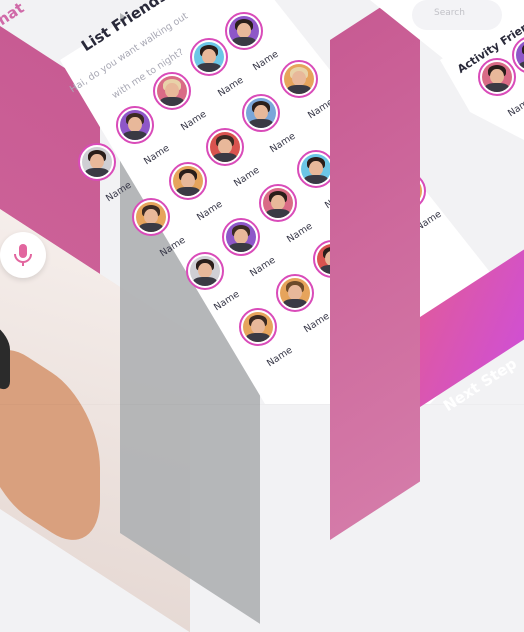 This screenshot has height=632, width=524. Describe the element at coordinates (449, 13) in the screenshot. I see `search-placeholder: Search` at that location.